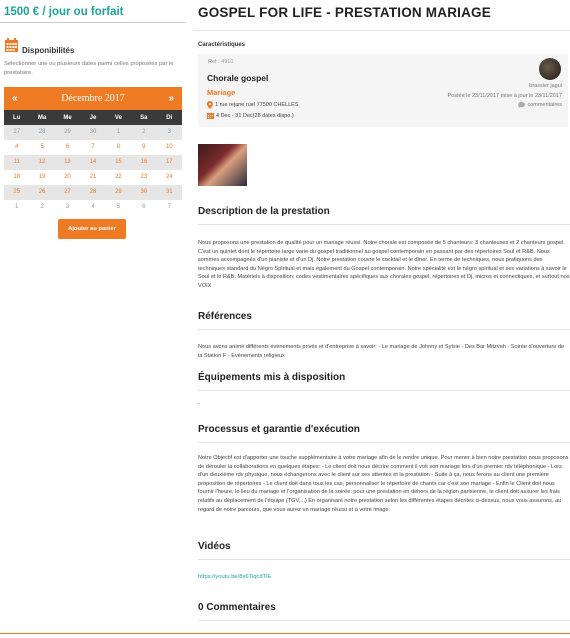 This screenshot has width=570, height=638. I want to click on calendar-day: 13, so click(67, 162).